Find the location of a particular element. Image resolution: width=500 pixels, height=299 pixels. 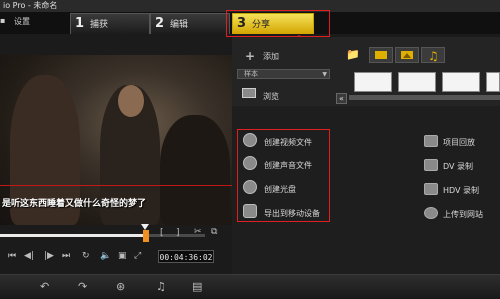

scissors-icon: ✂ is located at coordinates (198, 232).